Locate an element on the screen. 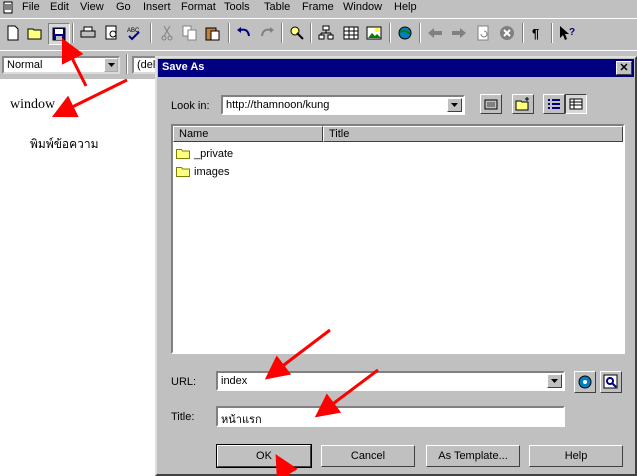 Image resolution: width=637 pixels, height=476 pixels. menu-table: Table is located at coordinates (277, 7).